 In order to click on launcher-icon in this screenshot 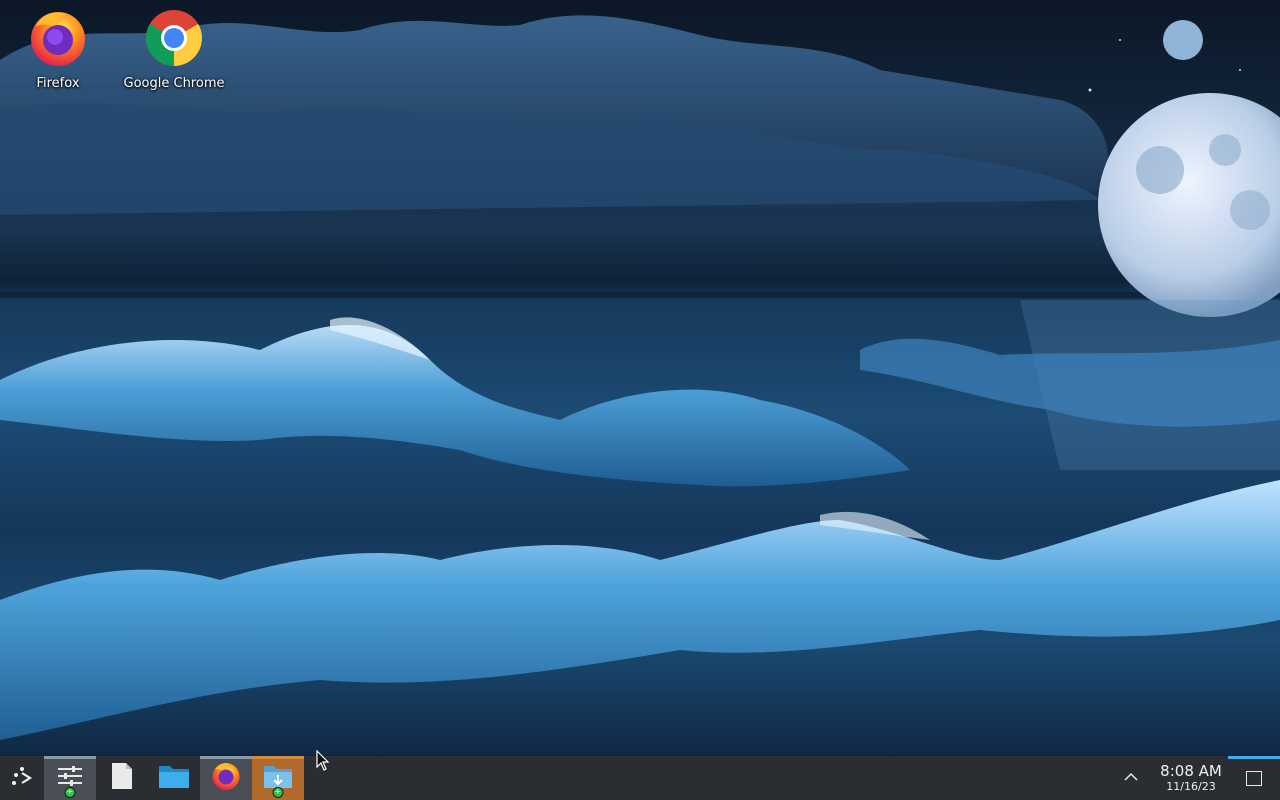, I will do `click(22, 778)`.